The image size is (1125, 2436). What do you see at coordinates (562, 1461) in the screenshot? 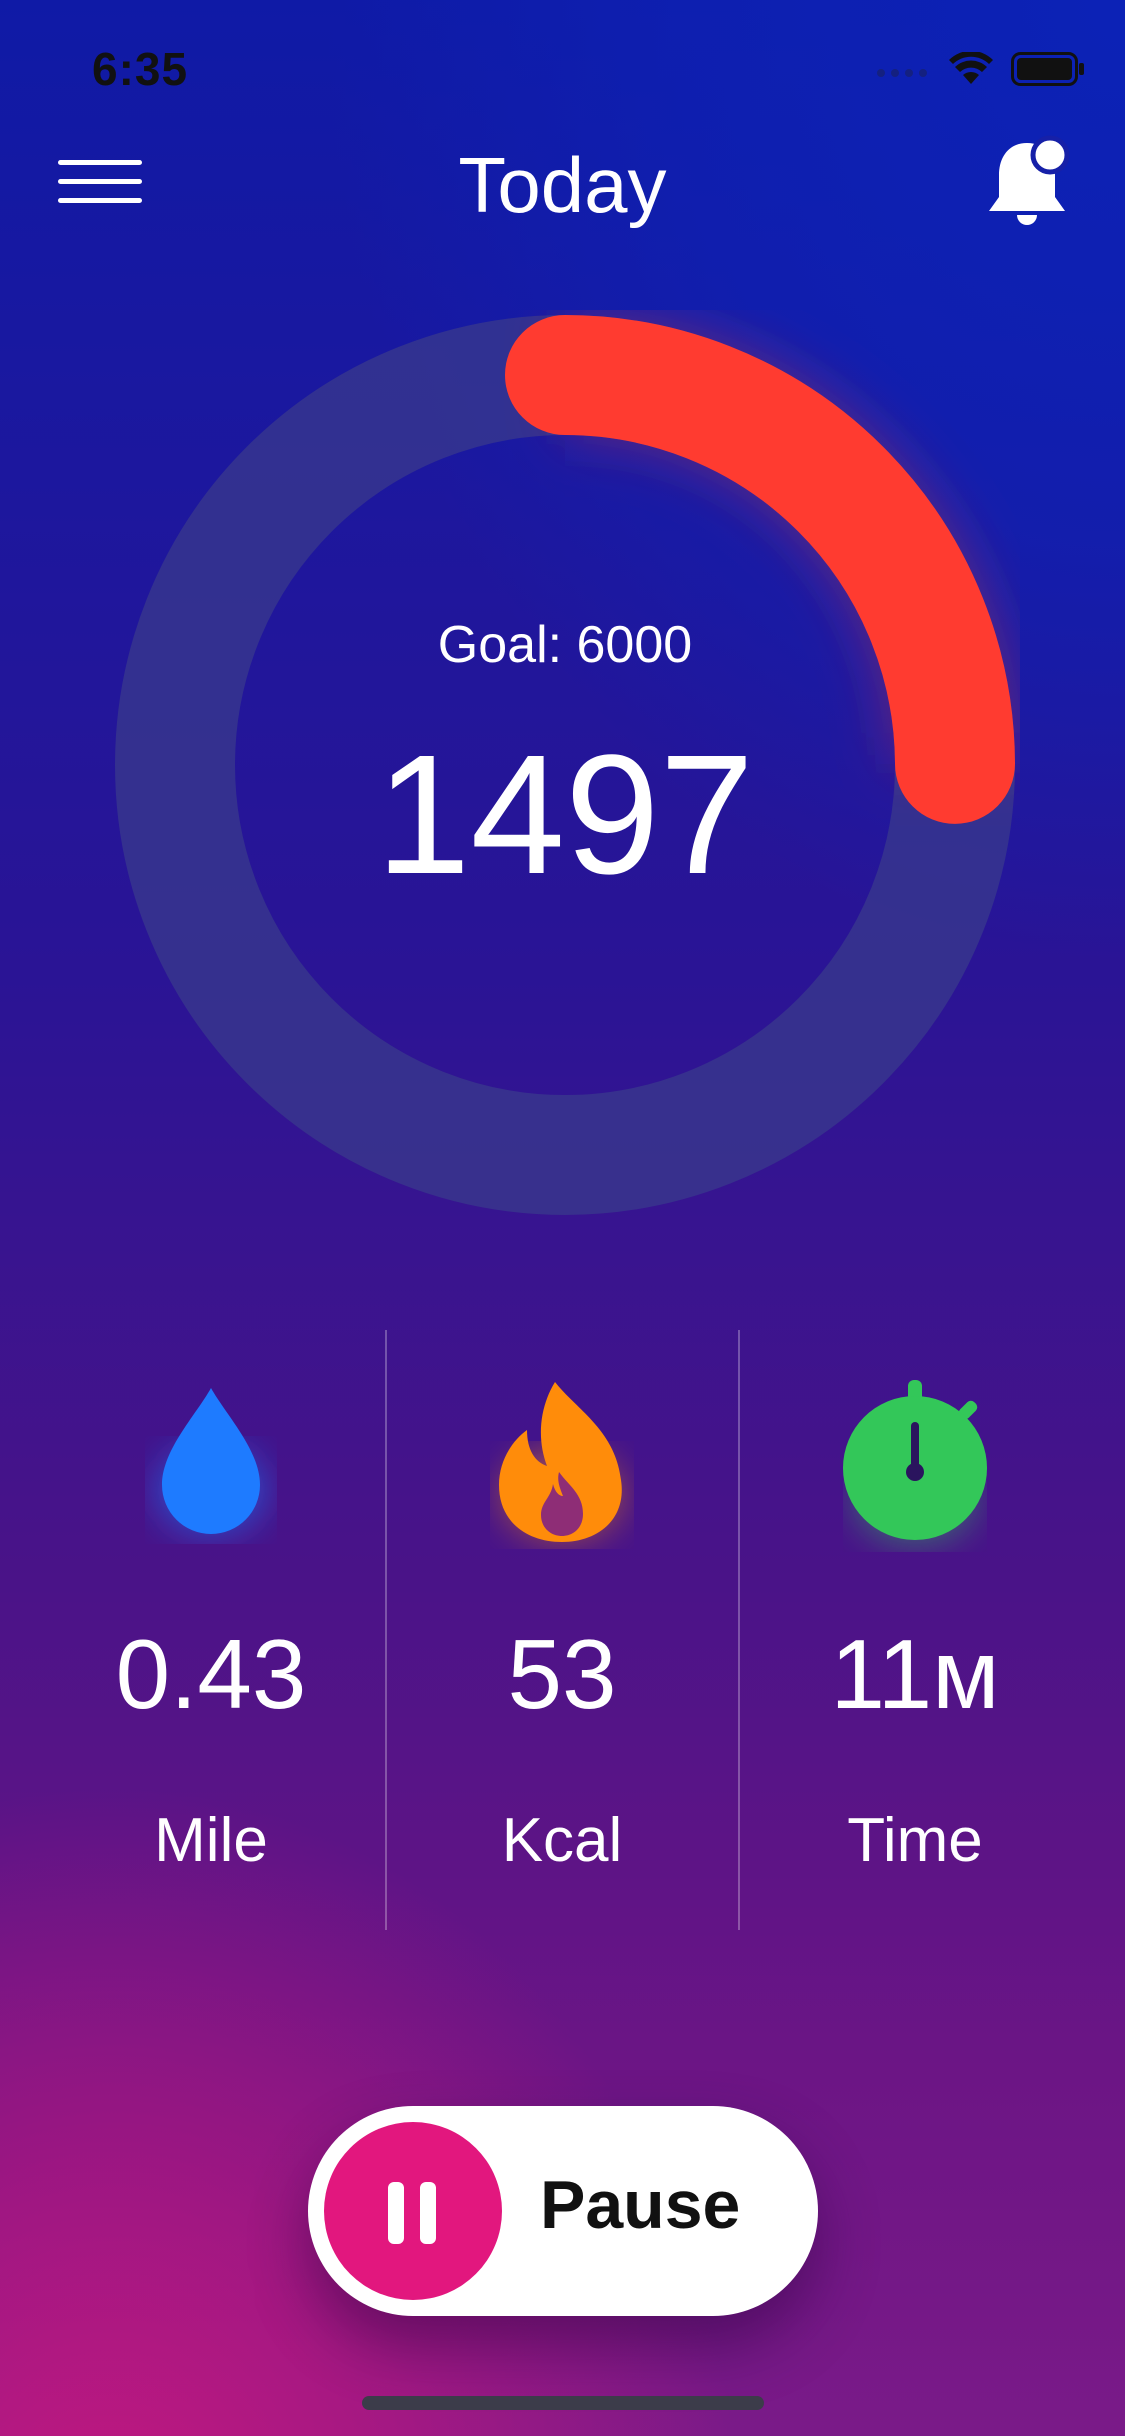
I see `flame-icon` at bounding box center [562, 1461].